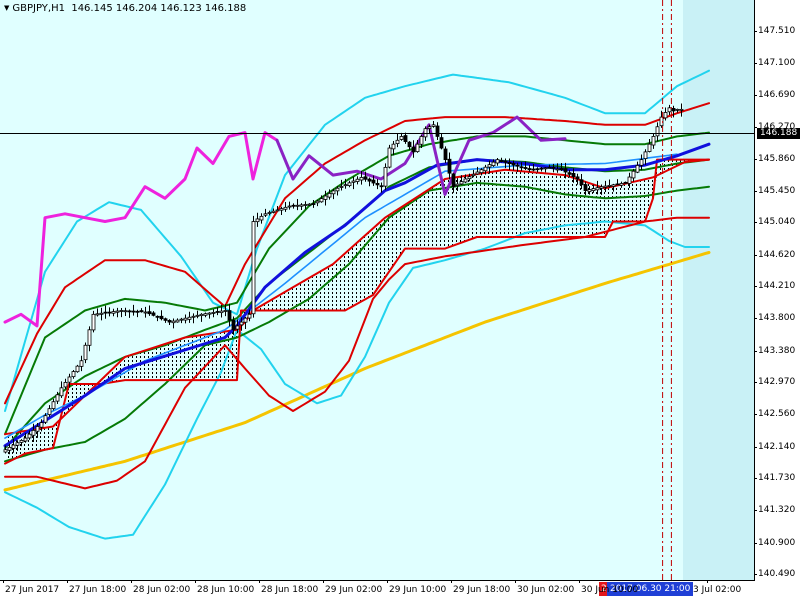 This screenshot has height=600, width=800. I want to click on price-tick-label: 143.800, so click(777, 318).